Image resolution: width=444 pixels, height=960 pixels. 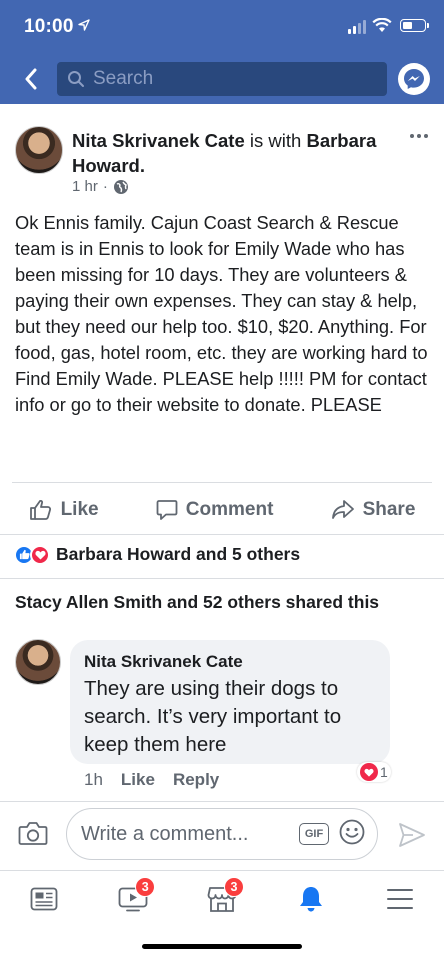 I want to click on gif-button: GIF, so click(x=314, y=834).